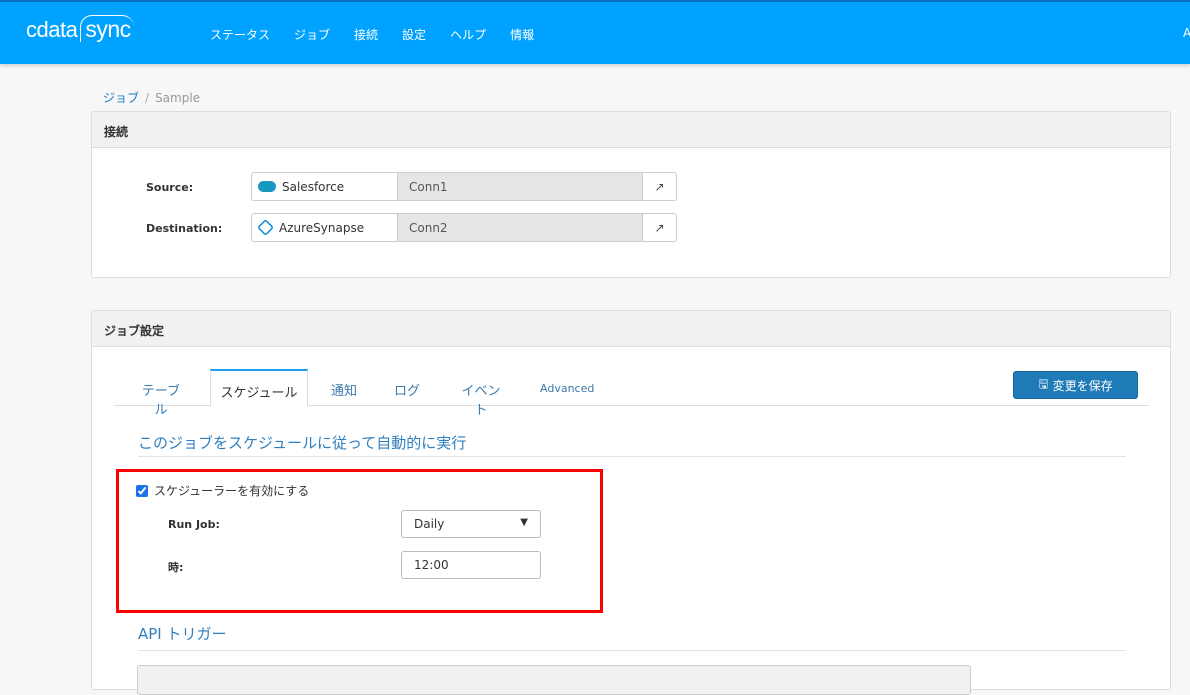 The height and width of the screenshot is (695, 1190). What do you see at coordinates (182, 634) in the screenshot?
I see `api-trigger-heading: API トリガー` at bounding box center [182, 634].